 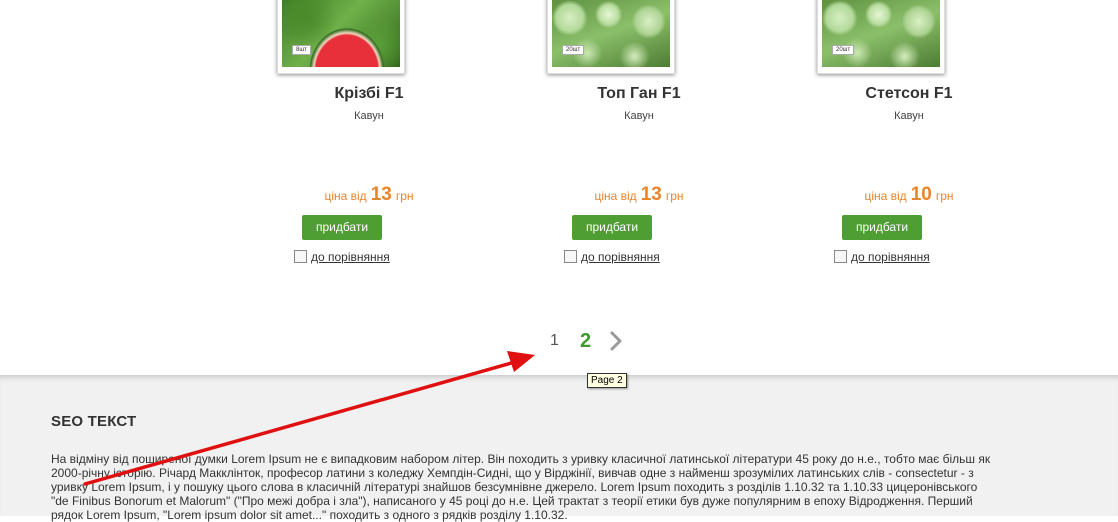 What do you see at coordinates (554, 341) in the screenshot?
I see `page-link-1: 1` at bounding box center [554, 341].